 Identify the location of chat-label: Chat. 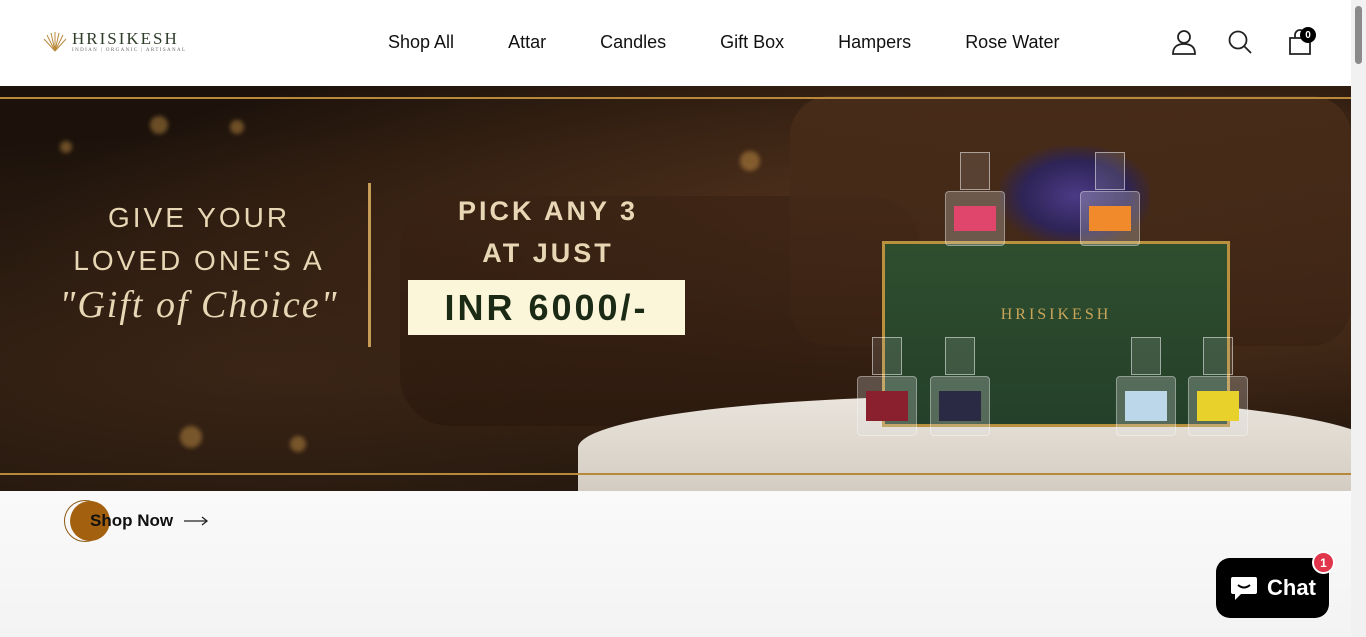
(1291, 587).